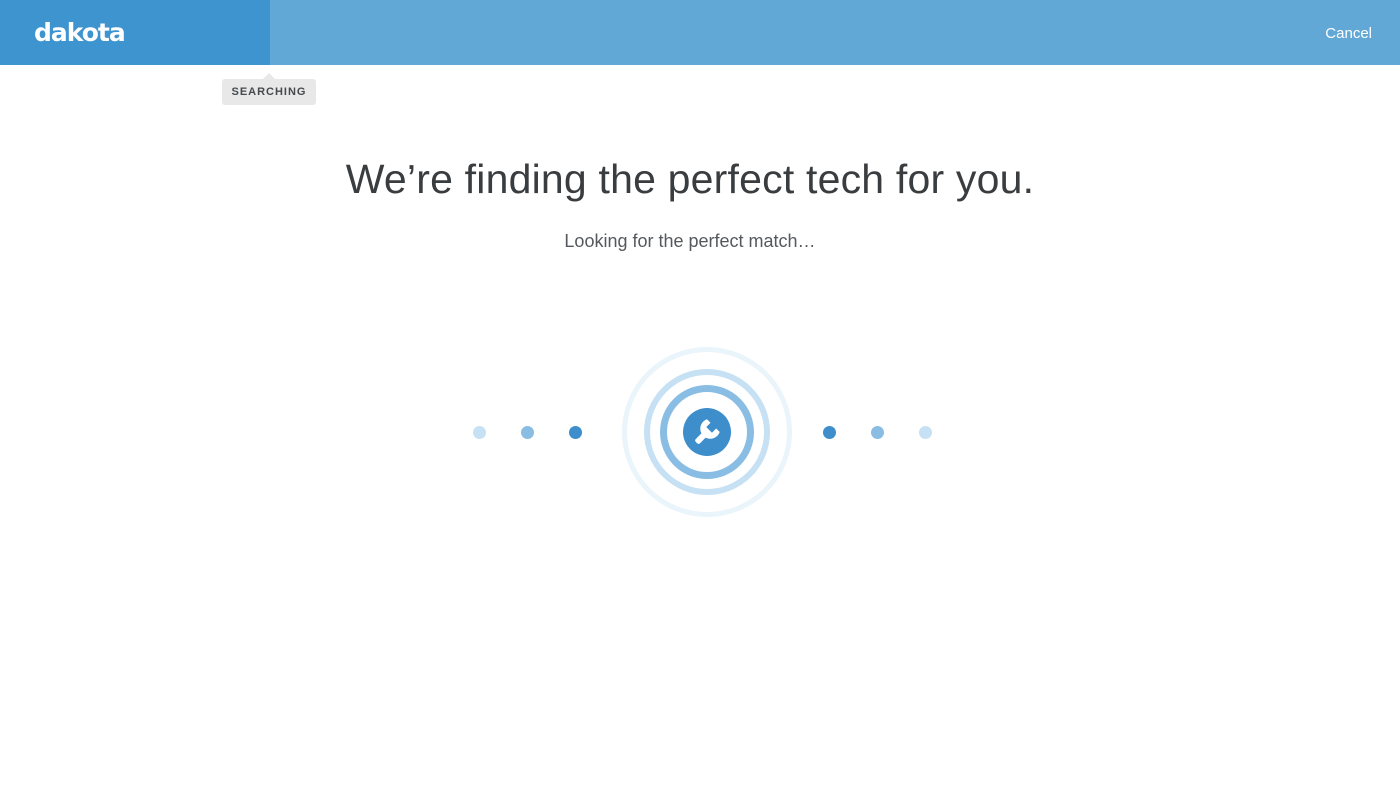  What do you see at coordinates (1348, 34) in the screenshot?
I see `cancel-button: Cancel` at bounding box center [1348, 34].